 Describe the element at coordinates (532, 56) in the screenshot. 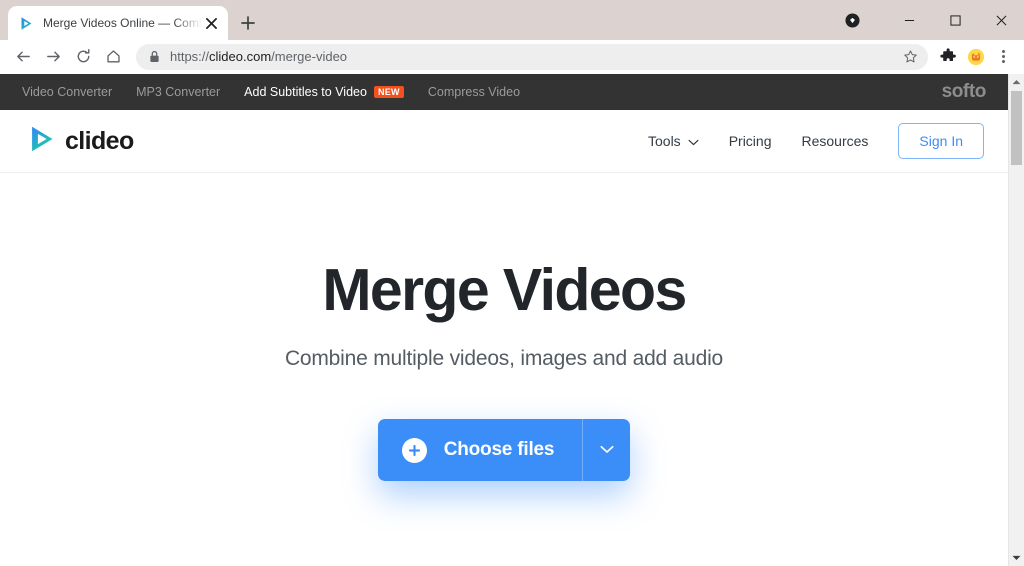

I see `address-bar: https://clideo.com/merge-video` at that location.